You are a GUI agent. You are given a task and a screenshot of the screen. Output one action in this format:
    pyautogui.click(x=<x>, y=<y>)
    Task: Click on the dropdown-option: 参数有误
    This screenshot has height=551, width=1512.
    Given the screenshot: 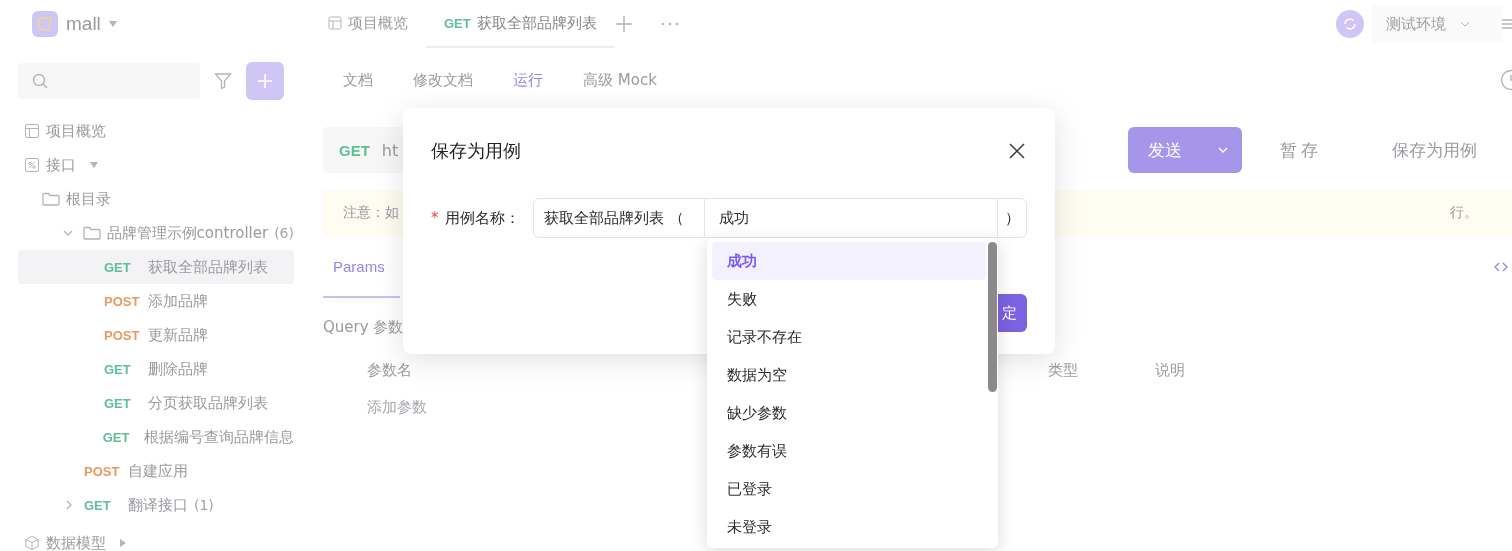 What is the action you would take?
    pyautogui.click(x=849, y=451)
    